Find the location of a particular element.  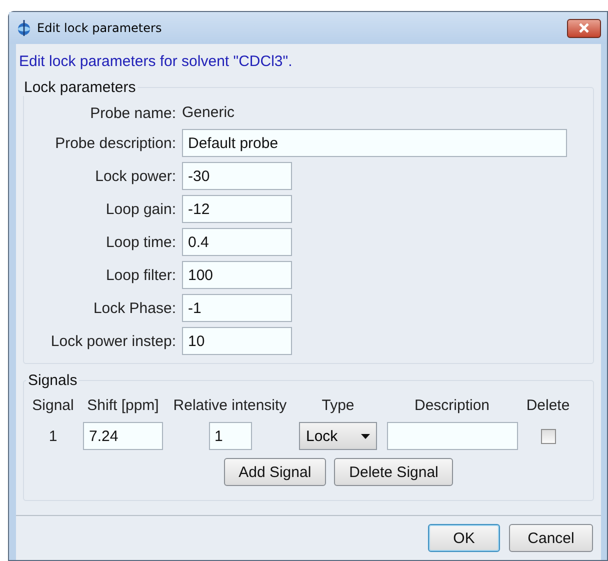

field-label: Probe description: is located at coordinates (115, 143).